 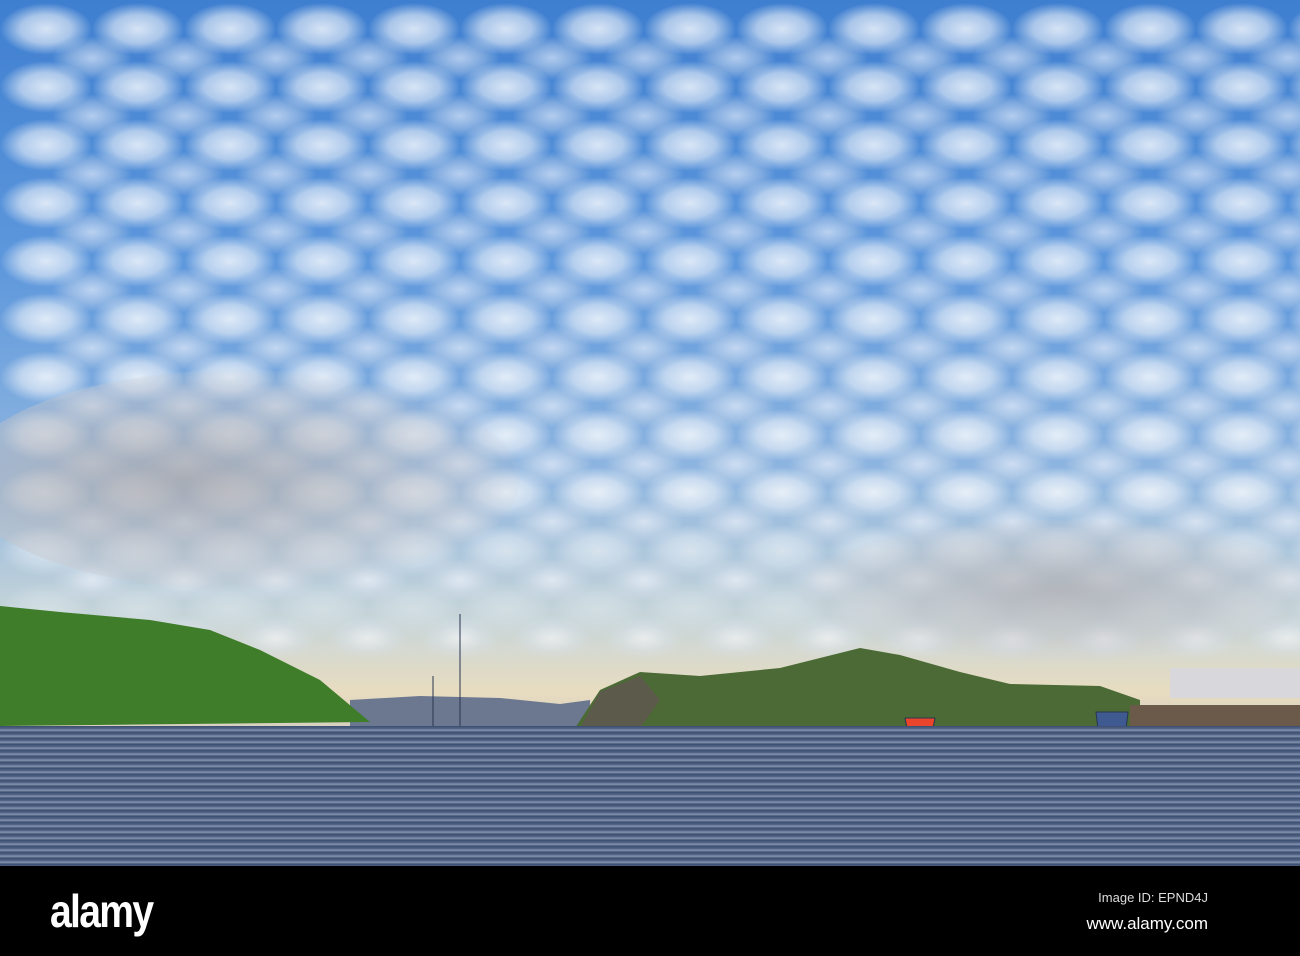 I want to click on distant-hills, so click(x=470, y=712).